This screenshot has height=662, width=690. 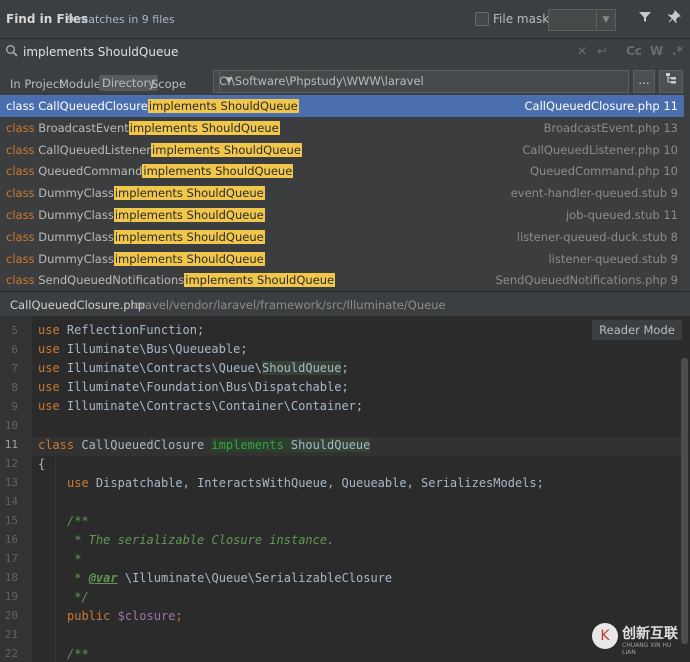 What do you see at coordinates (600, 149) in the screenshot?
I see `result-file: CallQueuedListener.php 10` at bounding box center [600, 149].